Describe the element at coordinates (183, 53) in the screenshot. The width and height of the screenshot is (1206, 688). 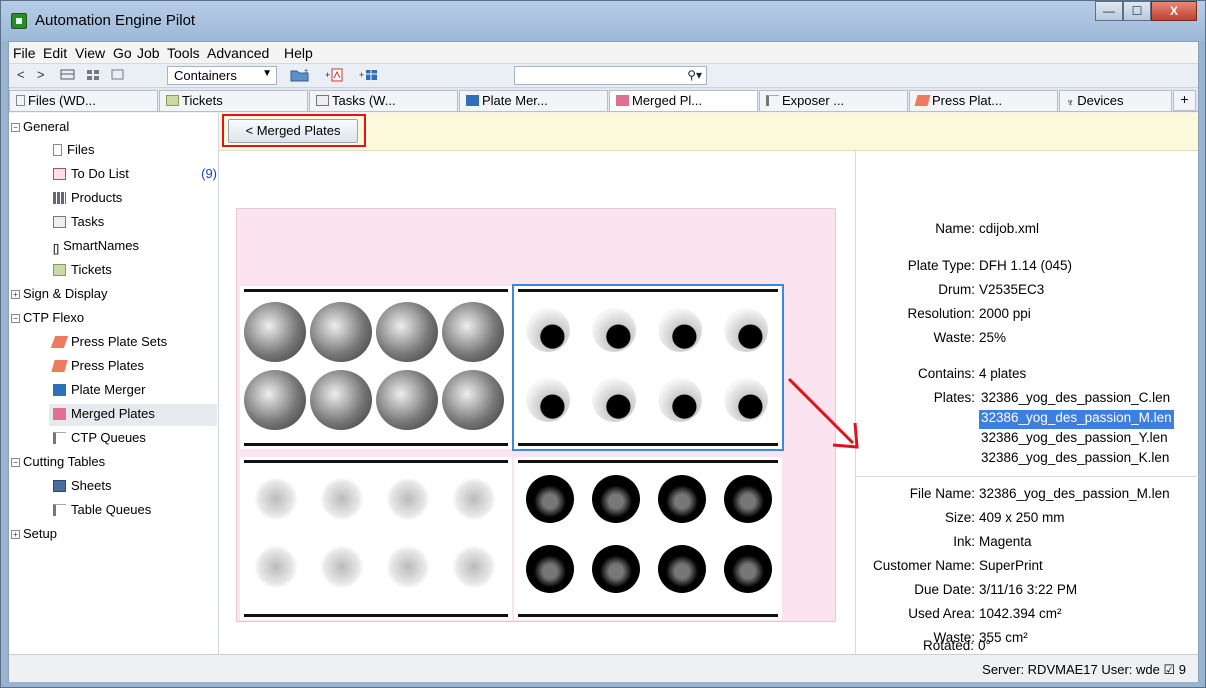
I see `menu-tools: Tools` at that location.